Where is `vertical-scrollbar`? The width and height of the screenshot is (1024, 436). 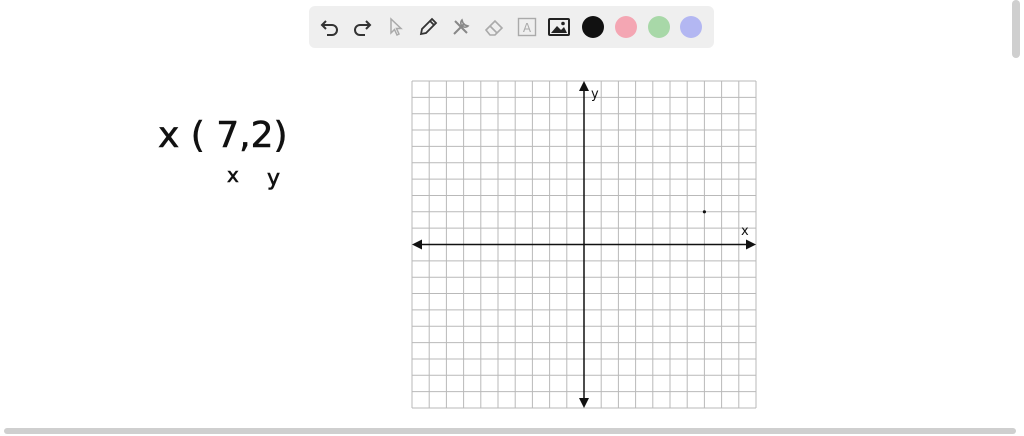 vertical-scrollbar is located at coordinates (1016, 29).